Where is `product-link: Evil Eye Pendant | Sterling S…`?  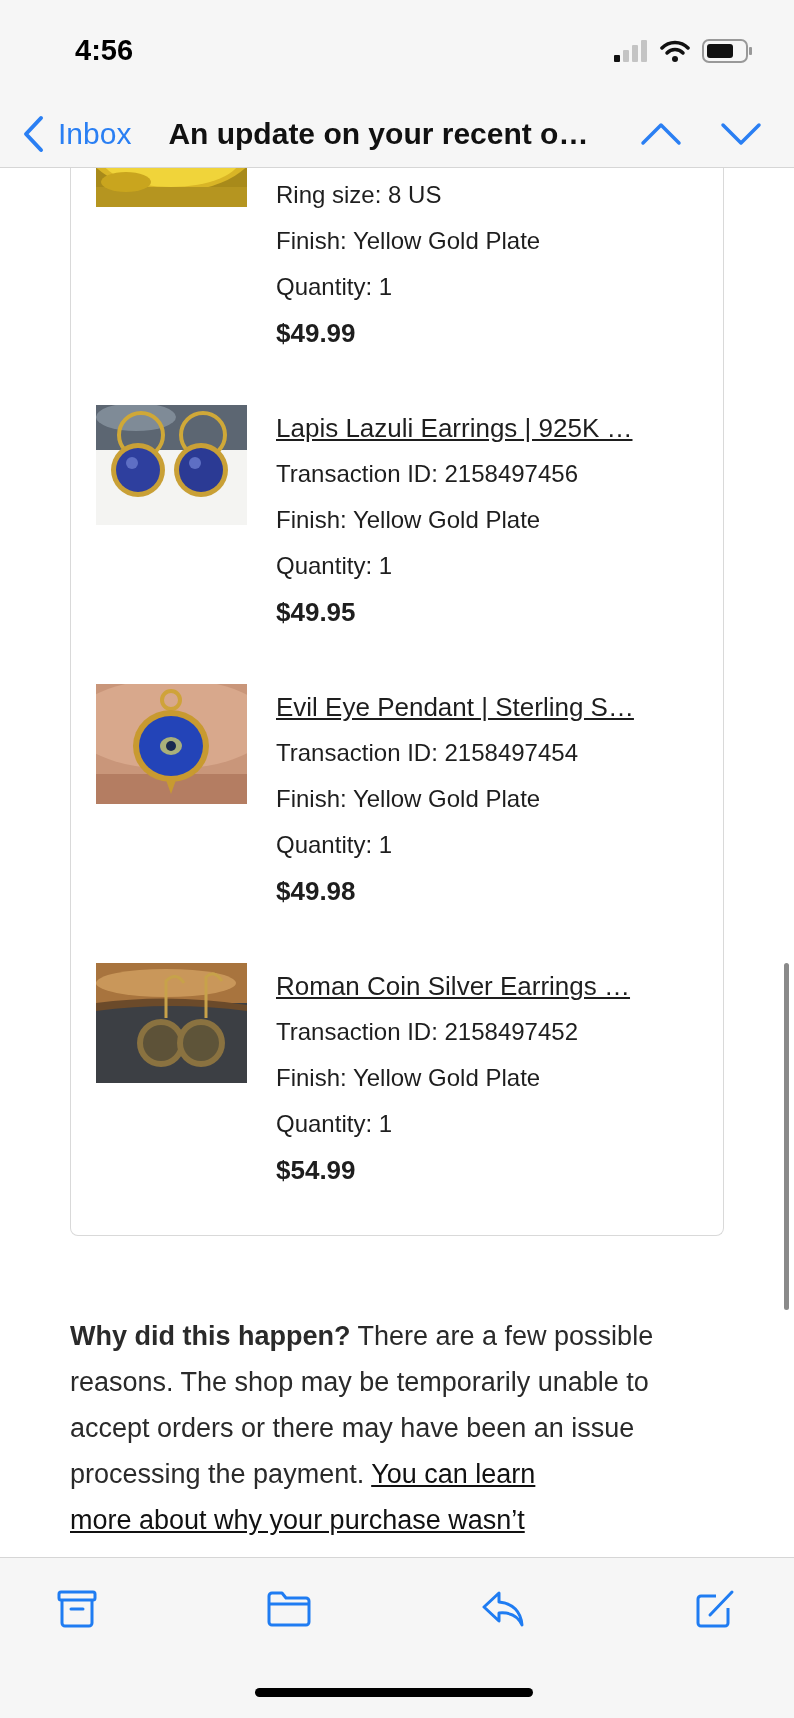 product-link: Evil Eye Pendant | Sterling S… is located at coordinates (455, 707).